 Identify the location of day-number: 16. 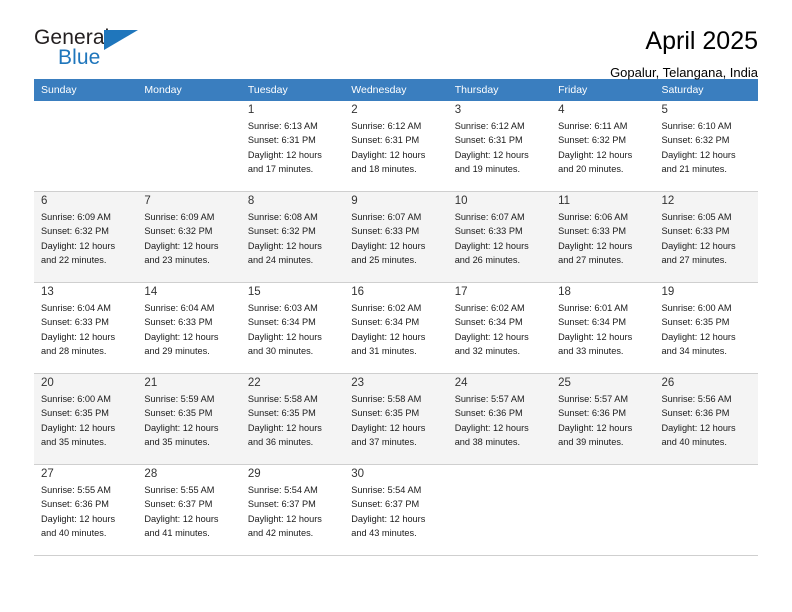
(358, 292).